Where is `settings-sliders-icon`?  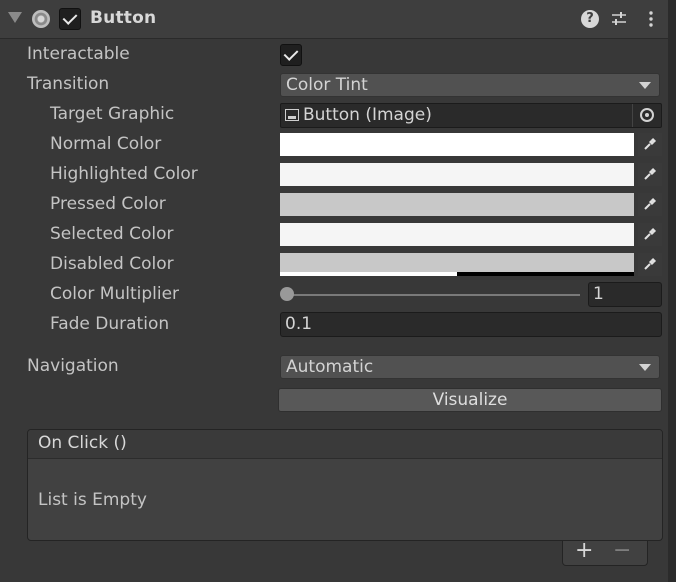 settings-sliders-icon is located at coordinates (619, 19).